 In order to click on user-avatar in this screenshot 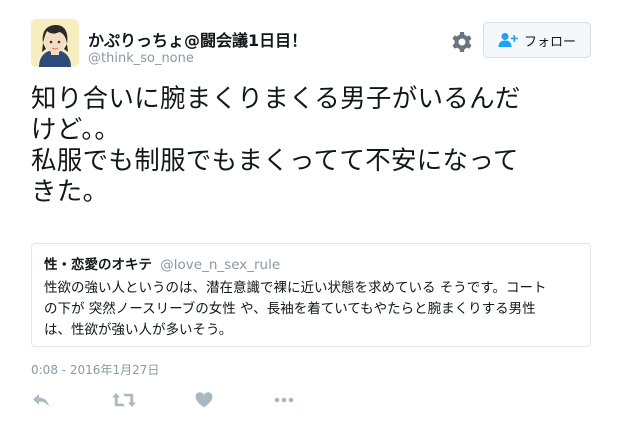, I will do `click(55, 43)`.